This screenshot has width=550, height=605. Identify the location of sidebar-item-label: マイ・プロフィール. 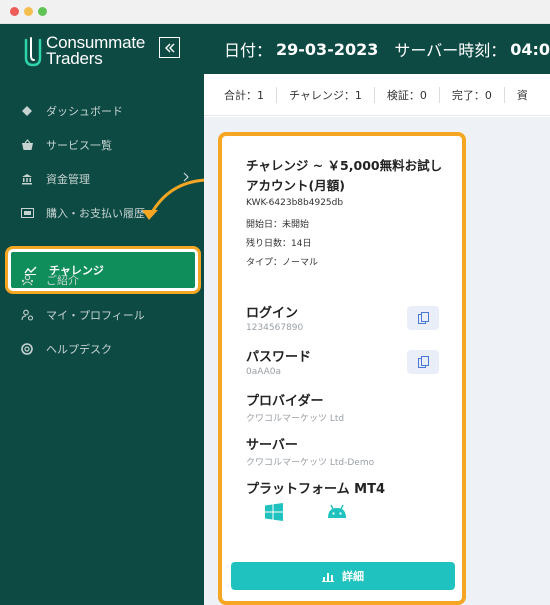
(95, 315).